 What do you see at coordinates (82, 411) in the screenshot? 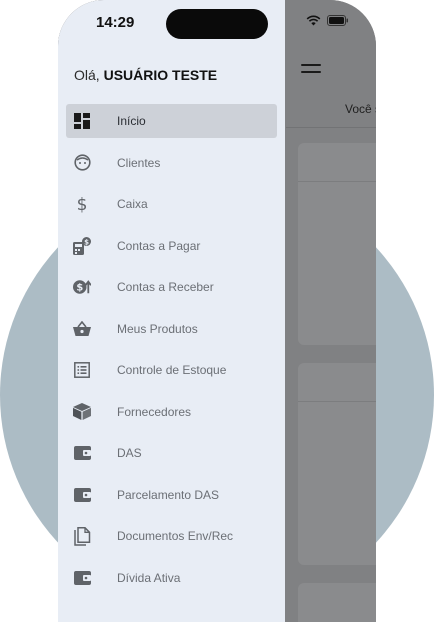
I see `box-icon` at bounding box center [82, 411].